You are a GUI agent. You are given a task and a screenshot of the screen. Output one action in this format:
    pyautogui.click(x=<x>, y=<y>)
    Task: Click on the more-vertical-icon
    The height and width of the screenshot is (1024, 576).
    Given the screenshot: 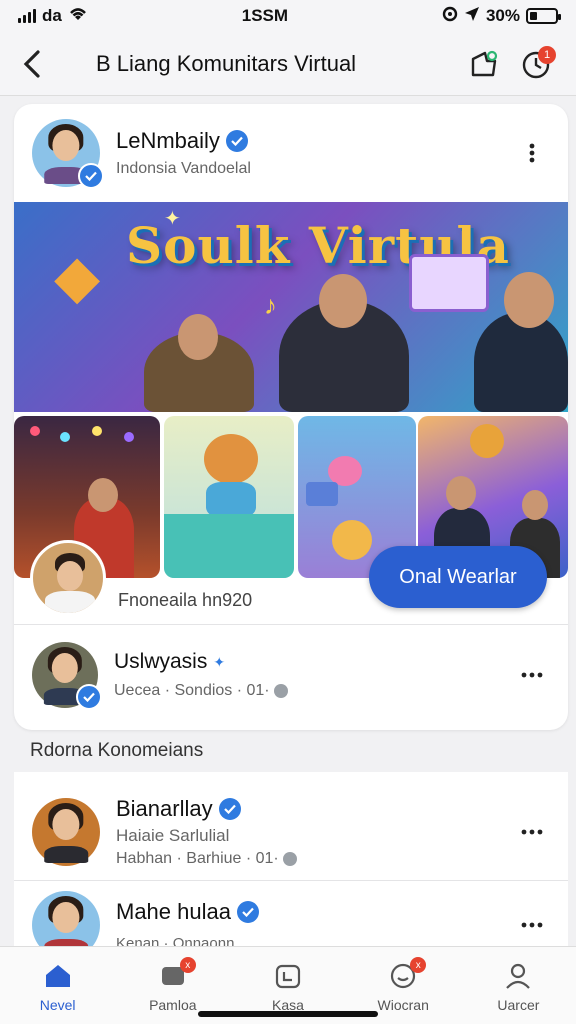 What is the action you would take?
    pyautogui.click(x=532, y=153)
    